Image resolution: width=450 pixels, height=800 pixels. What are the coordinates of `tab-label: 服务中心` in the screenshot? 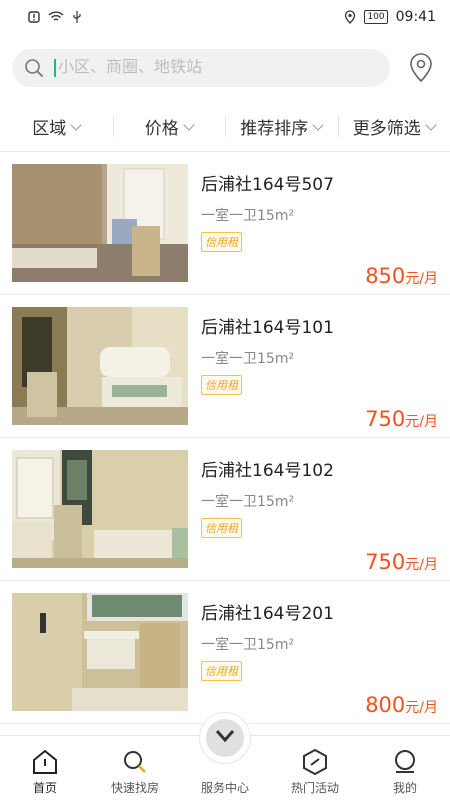 It's located at (224, 788).